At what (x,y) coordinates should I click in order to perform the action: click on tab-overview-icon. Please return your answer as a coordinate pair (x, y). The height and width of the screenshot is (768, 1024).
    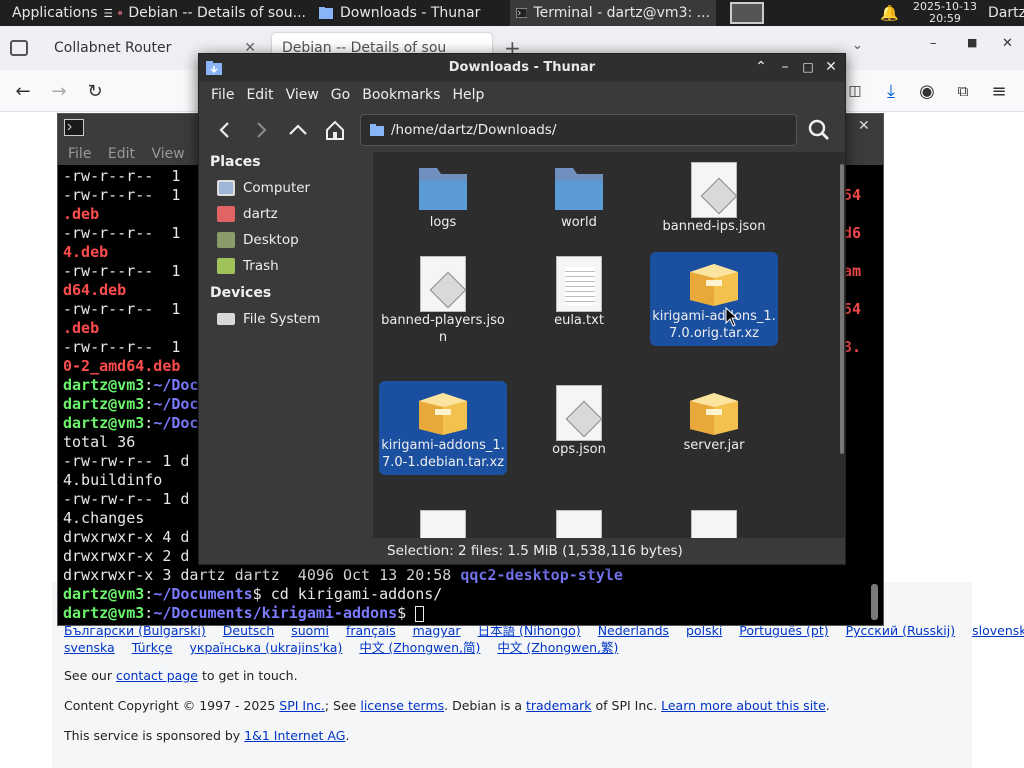
    Looking at the image, I should click on (19, 48).